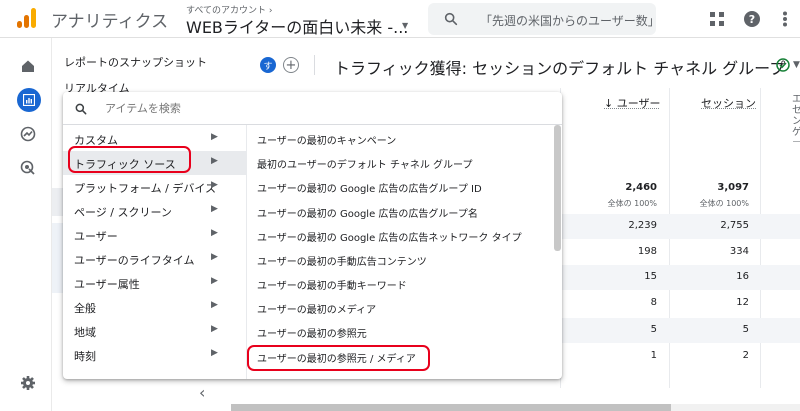 Image resolution: width=800 pixels, height=411 pixels. What do you see at coordinates (85, 308) in the screenshot?
I see `category-label: 全般` at bounding box center [85, 308].